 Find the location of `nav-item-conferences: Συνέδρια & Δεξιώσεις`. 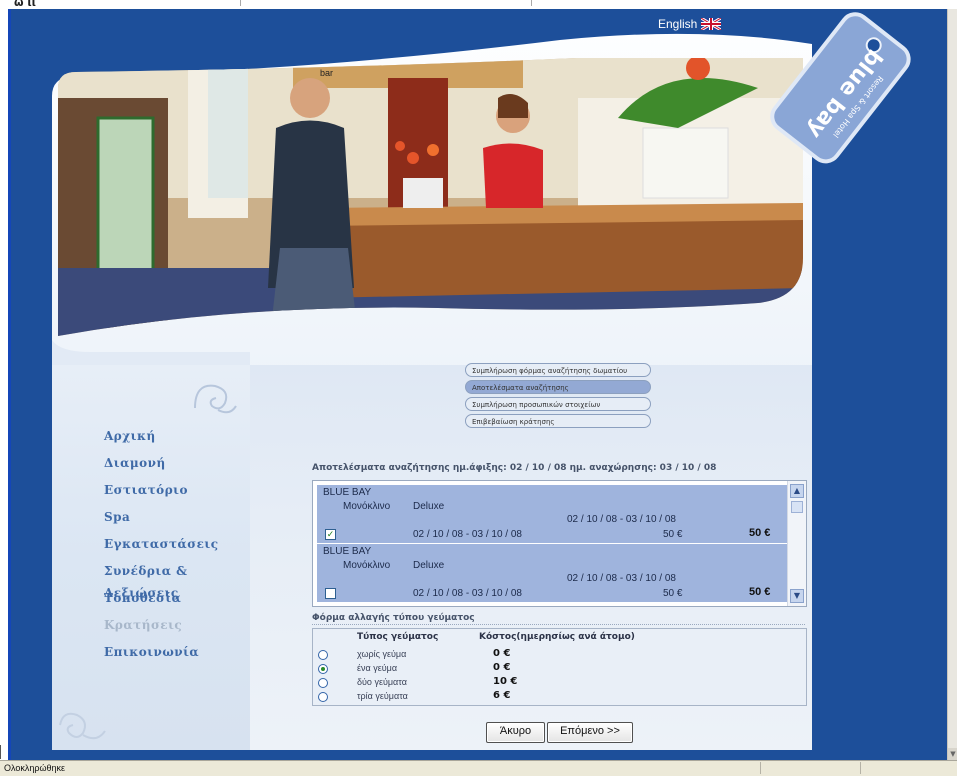

nav-item-conferences: Συνέδρια & Δεξιώσεις is located at coordinates (151, 580).